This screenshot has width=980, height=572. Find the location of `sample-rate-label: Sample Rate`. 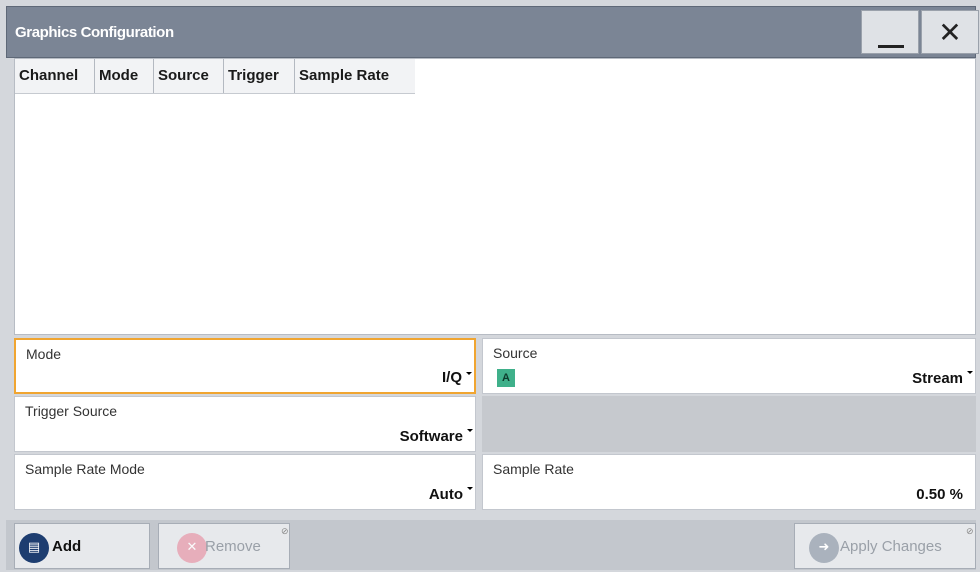

sample-rate-label: Sample Rate is located at coordinates (533, 469).